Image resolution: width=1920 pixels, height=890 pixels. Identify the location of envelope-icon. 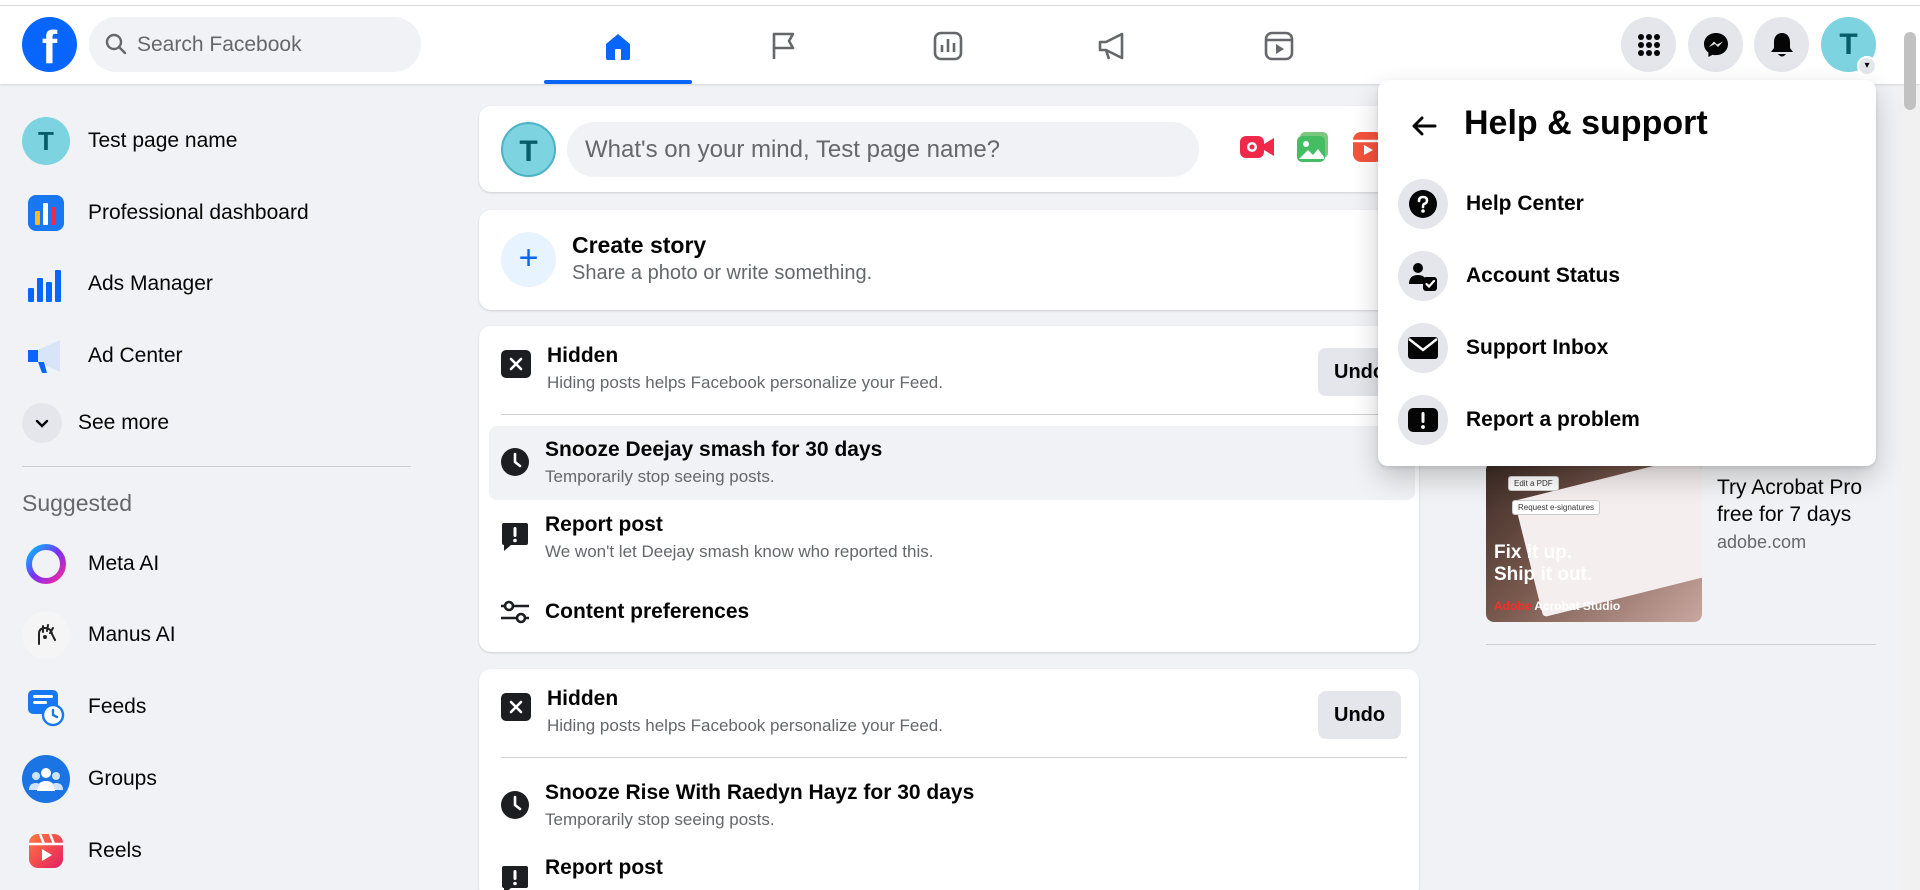
(1423, 348).